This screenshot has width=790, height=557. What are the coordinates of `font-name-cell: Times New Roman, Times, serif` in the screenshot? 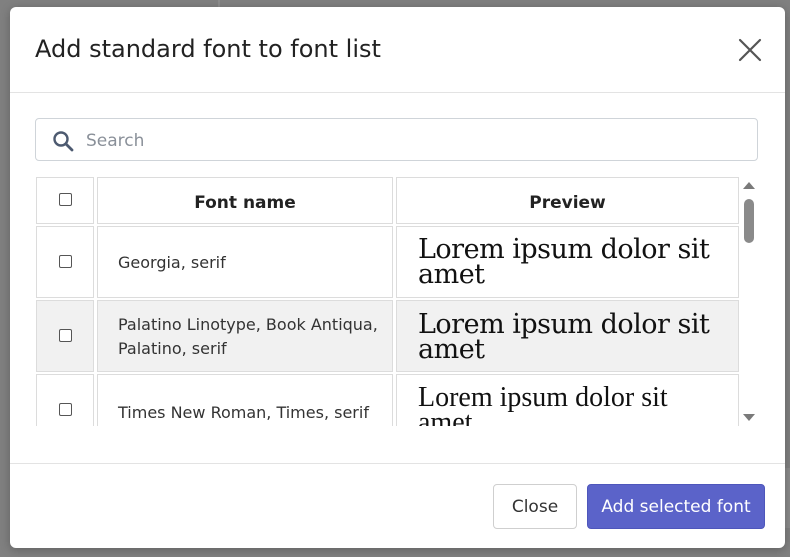 It's located at (245, 400).